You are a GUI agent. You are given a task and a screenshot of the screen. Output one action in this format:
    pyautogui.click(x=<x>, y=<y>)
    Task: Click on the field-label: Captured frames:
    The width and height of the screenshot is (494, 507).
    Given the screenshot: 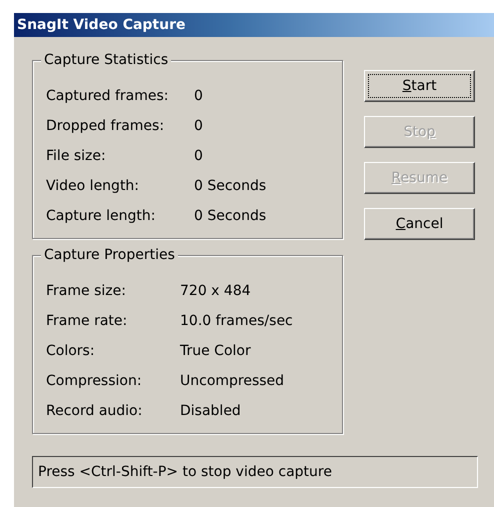 What is the action you would take?
    pyautogui.click(x=108, y=96)
    